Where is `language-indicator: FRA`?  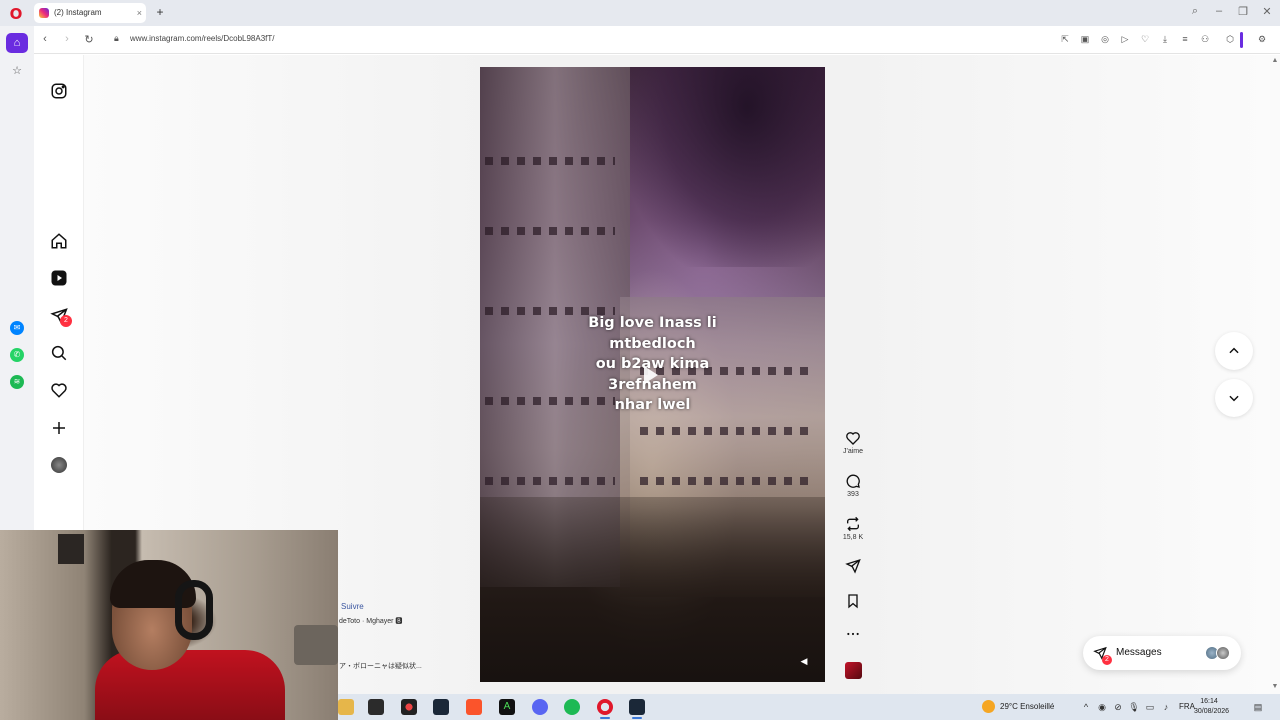
language-indicator: FRA is located at coordinates (1187, 706).